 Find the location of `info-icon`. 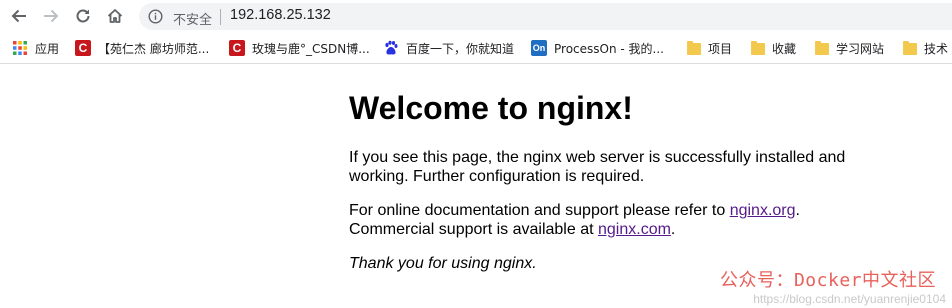

info-icon is located at coordinates (155, 18).